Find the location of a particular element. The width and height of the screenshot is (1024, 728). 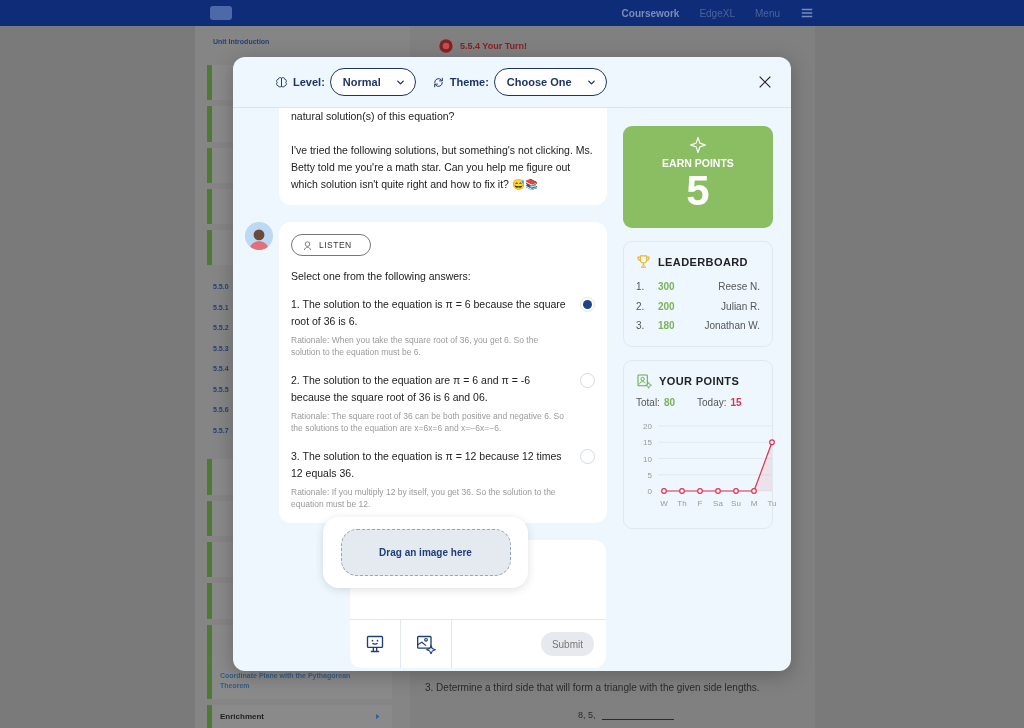

answer-text: 2. The solution to the equation are π = 6 and π = -6 because the square root of 36 is 6 and 06. is located at coordinates (411, 389).